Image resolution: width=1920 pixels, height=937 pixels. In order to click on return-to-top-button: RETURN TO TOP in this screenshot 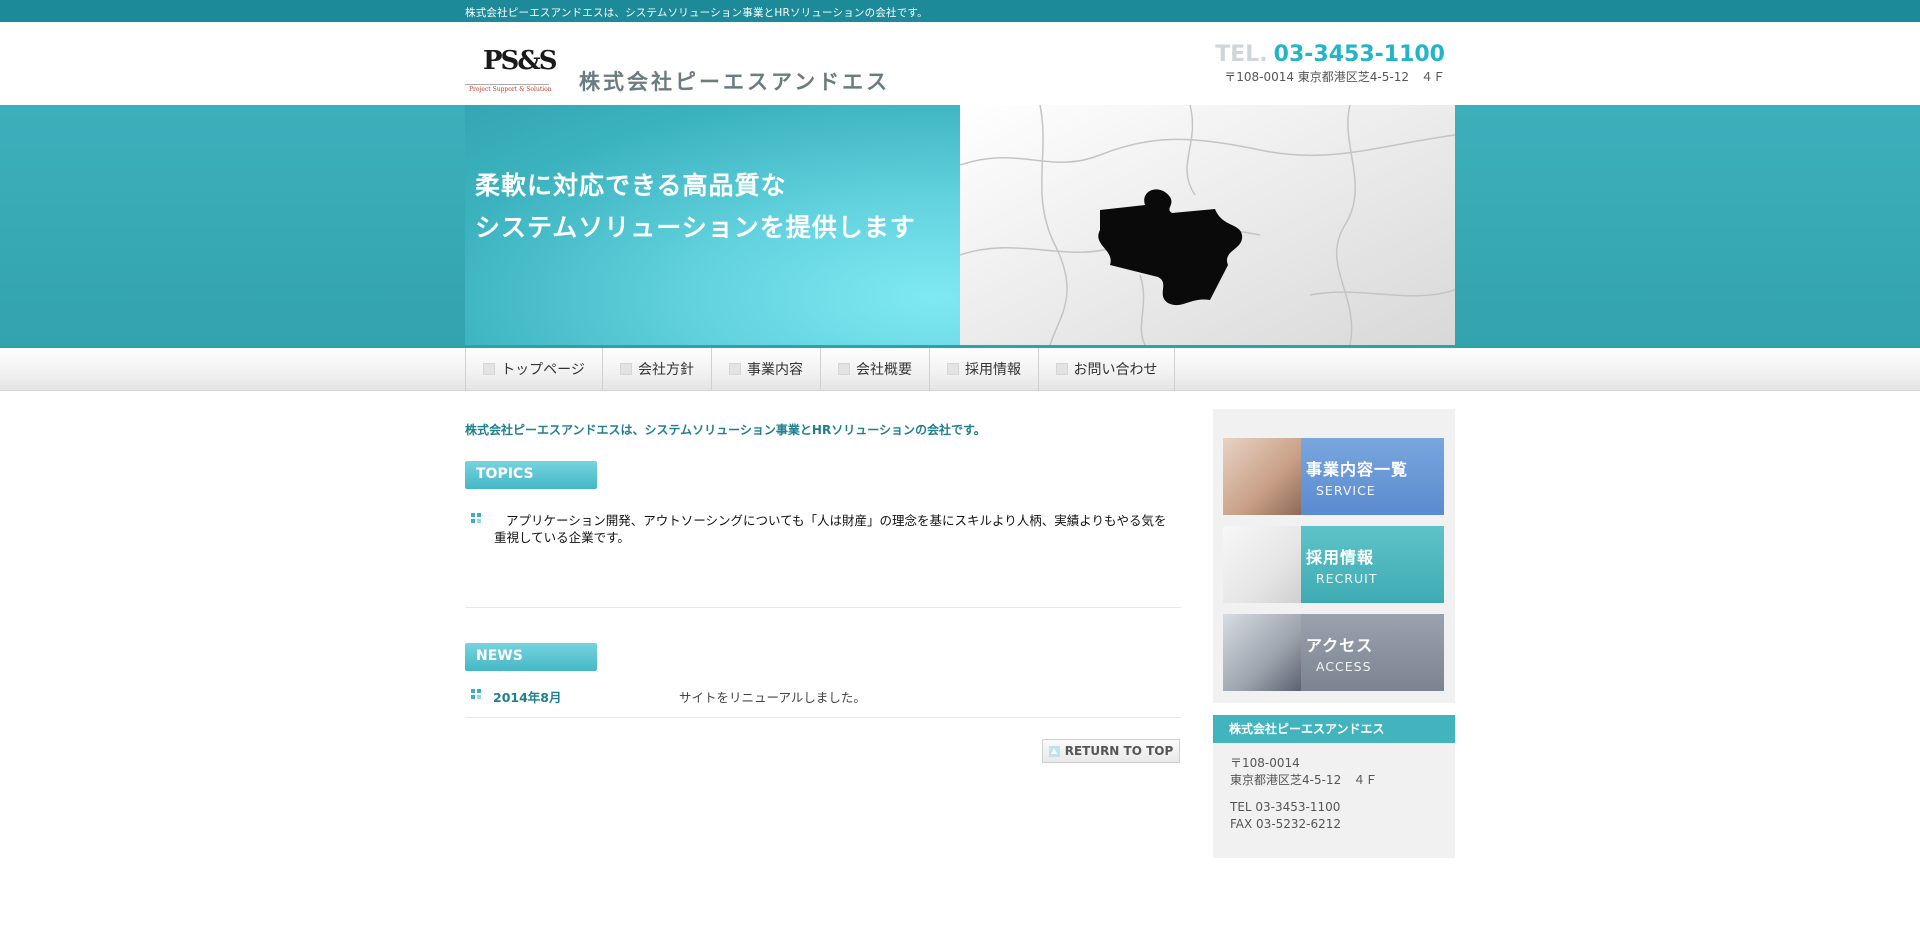, I will do `click(1111, 751)`.